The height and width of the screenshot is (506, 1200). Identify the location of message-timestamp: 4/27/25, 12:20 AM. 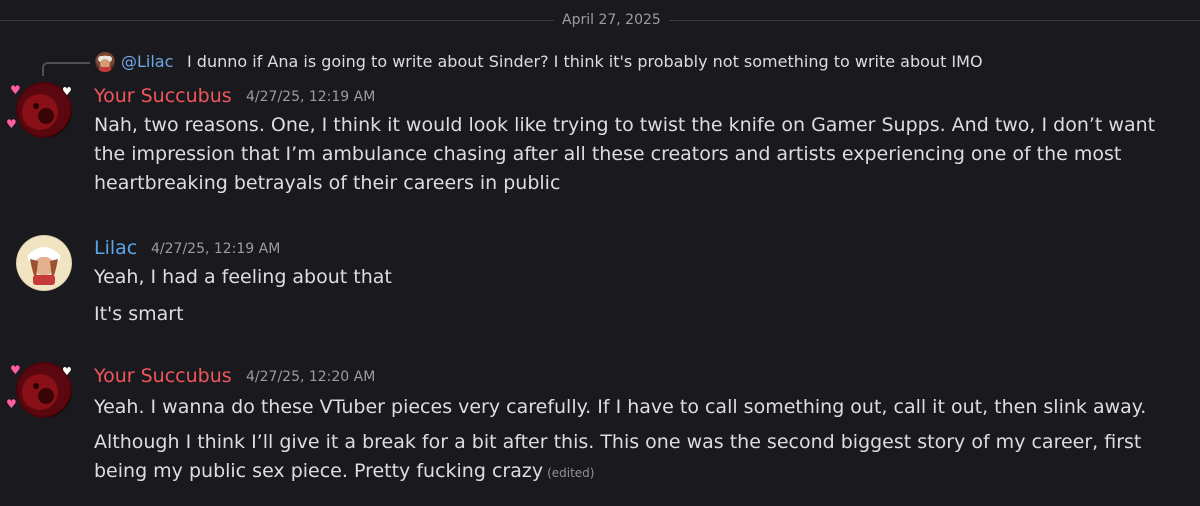
(310, 377).